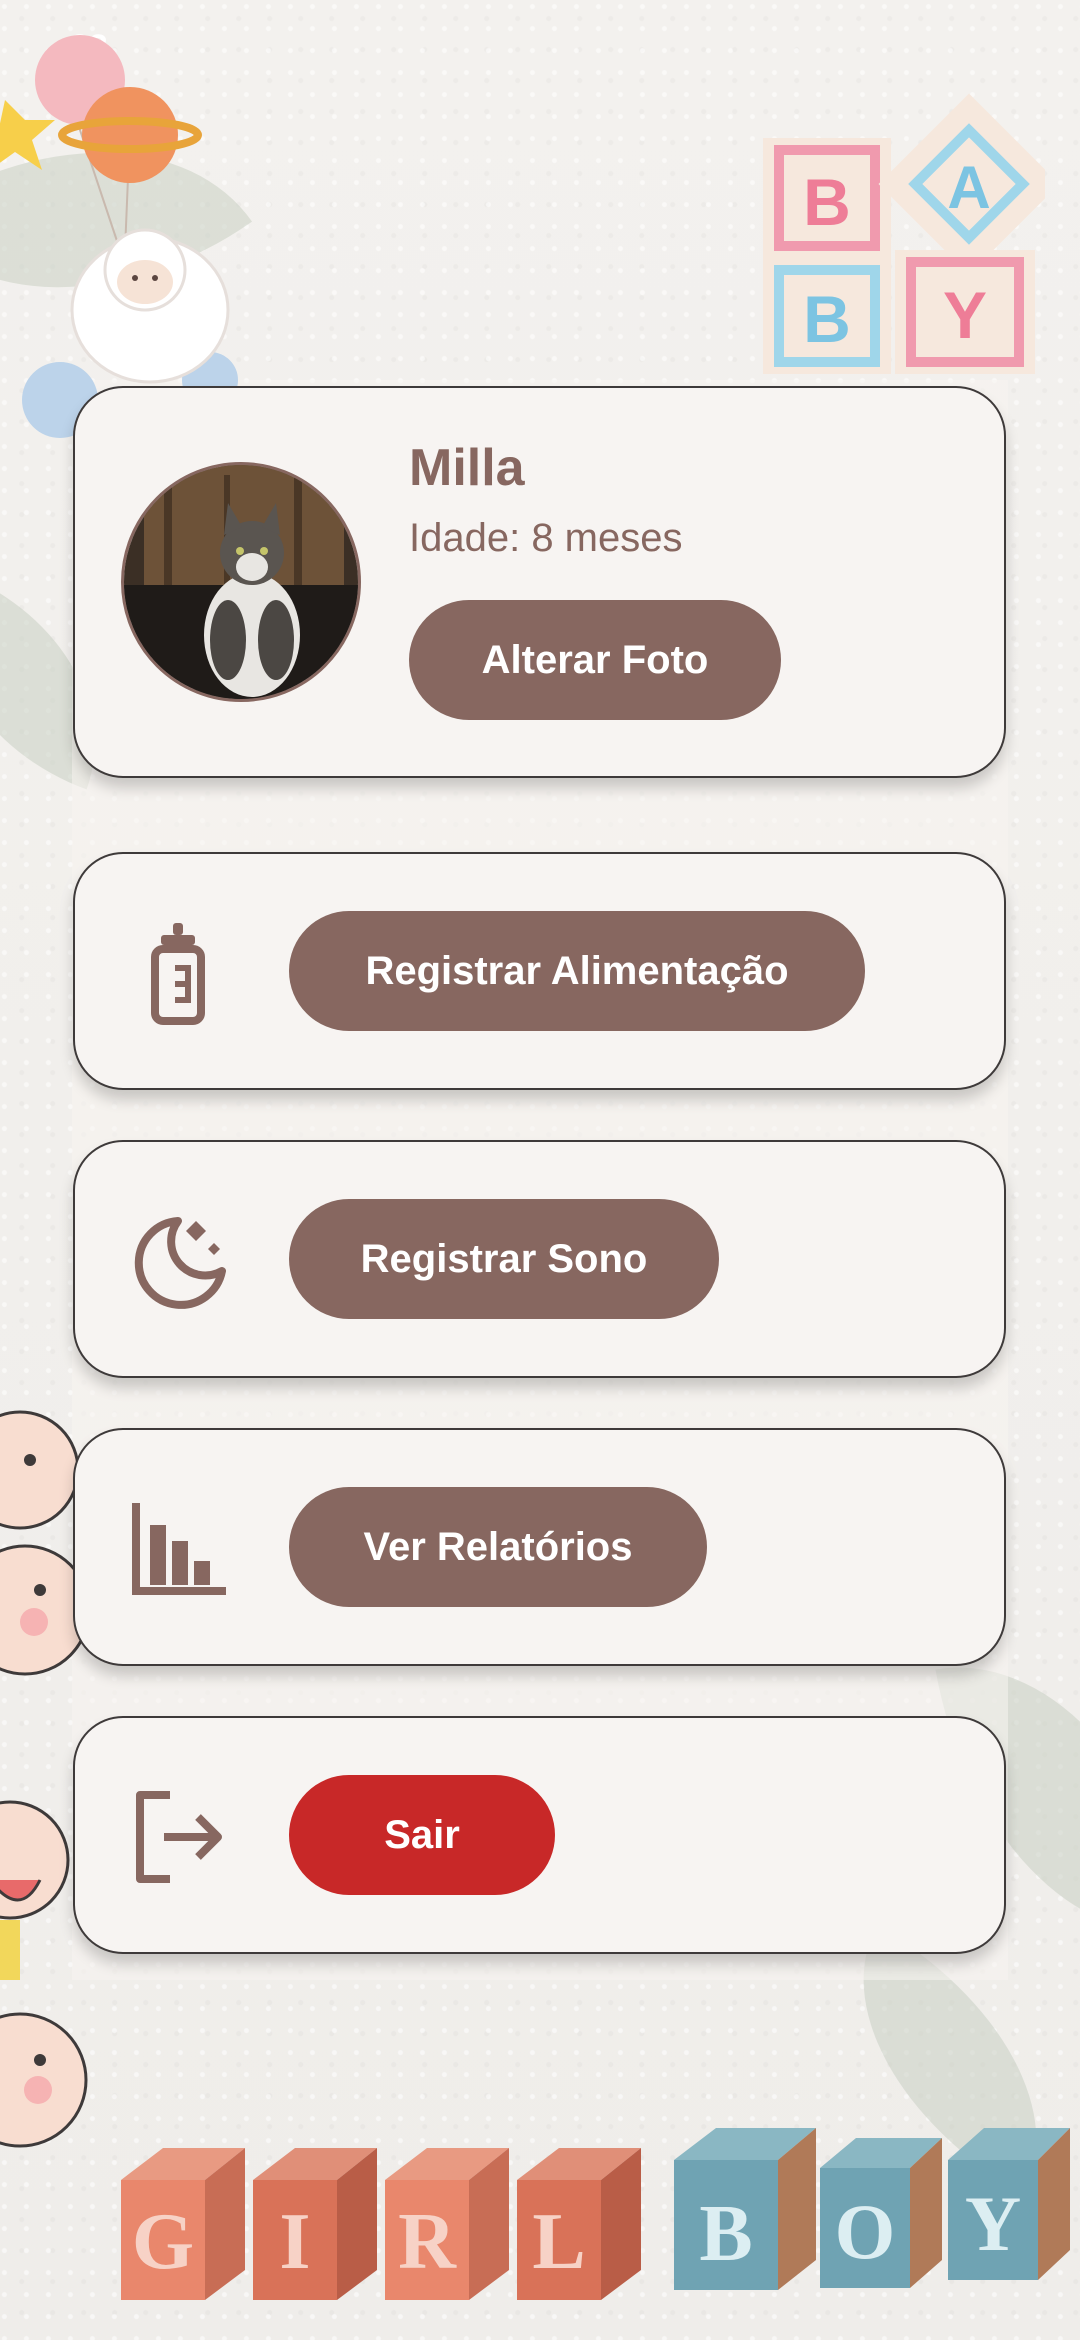 The width and height of the screenshot is (1080, 2340). I want to click on balloons-sheep-illustration, so click(119, 236).